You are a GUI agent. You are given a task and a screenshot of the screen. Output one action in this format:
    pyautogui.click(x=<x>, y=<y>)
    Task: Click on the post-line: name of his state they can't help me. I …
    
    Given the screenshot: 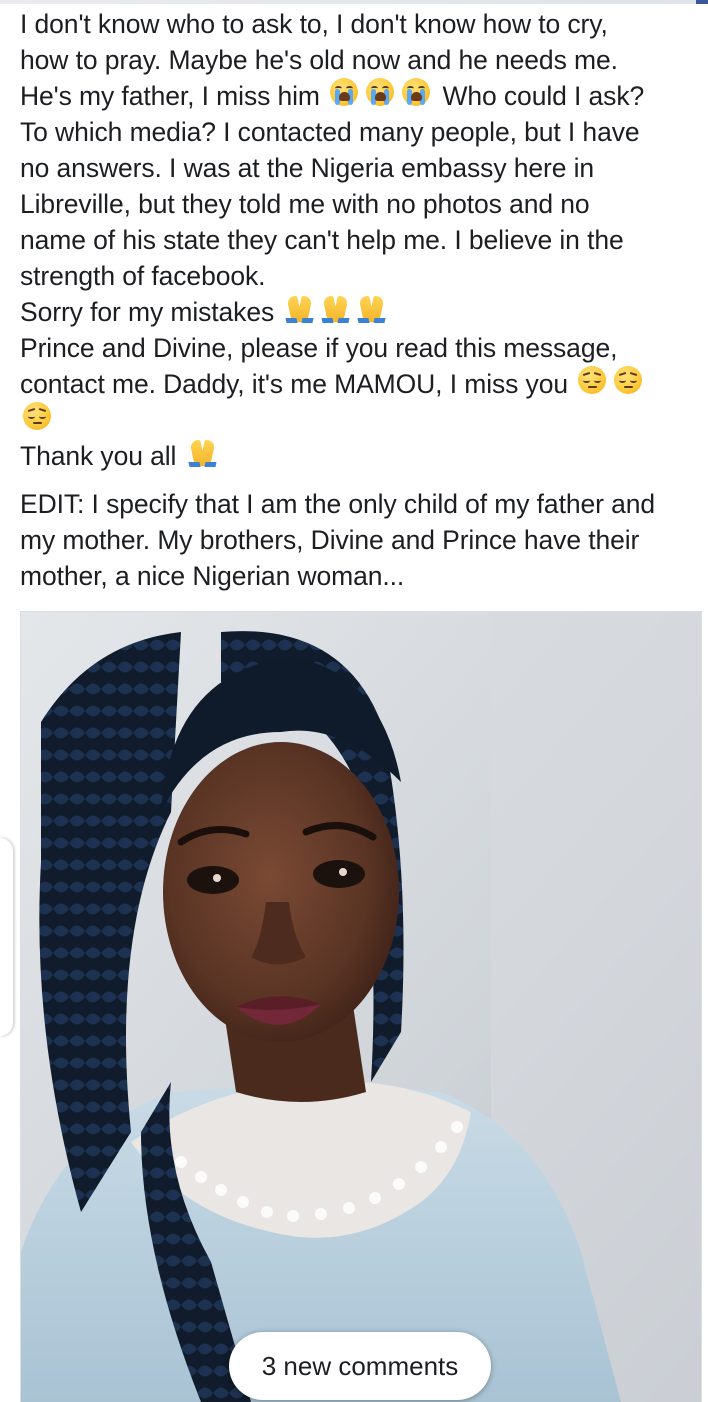 What is the action you would take?
    pyautogui.click(x=322, y=240)
    